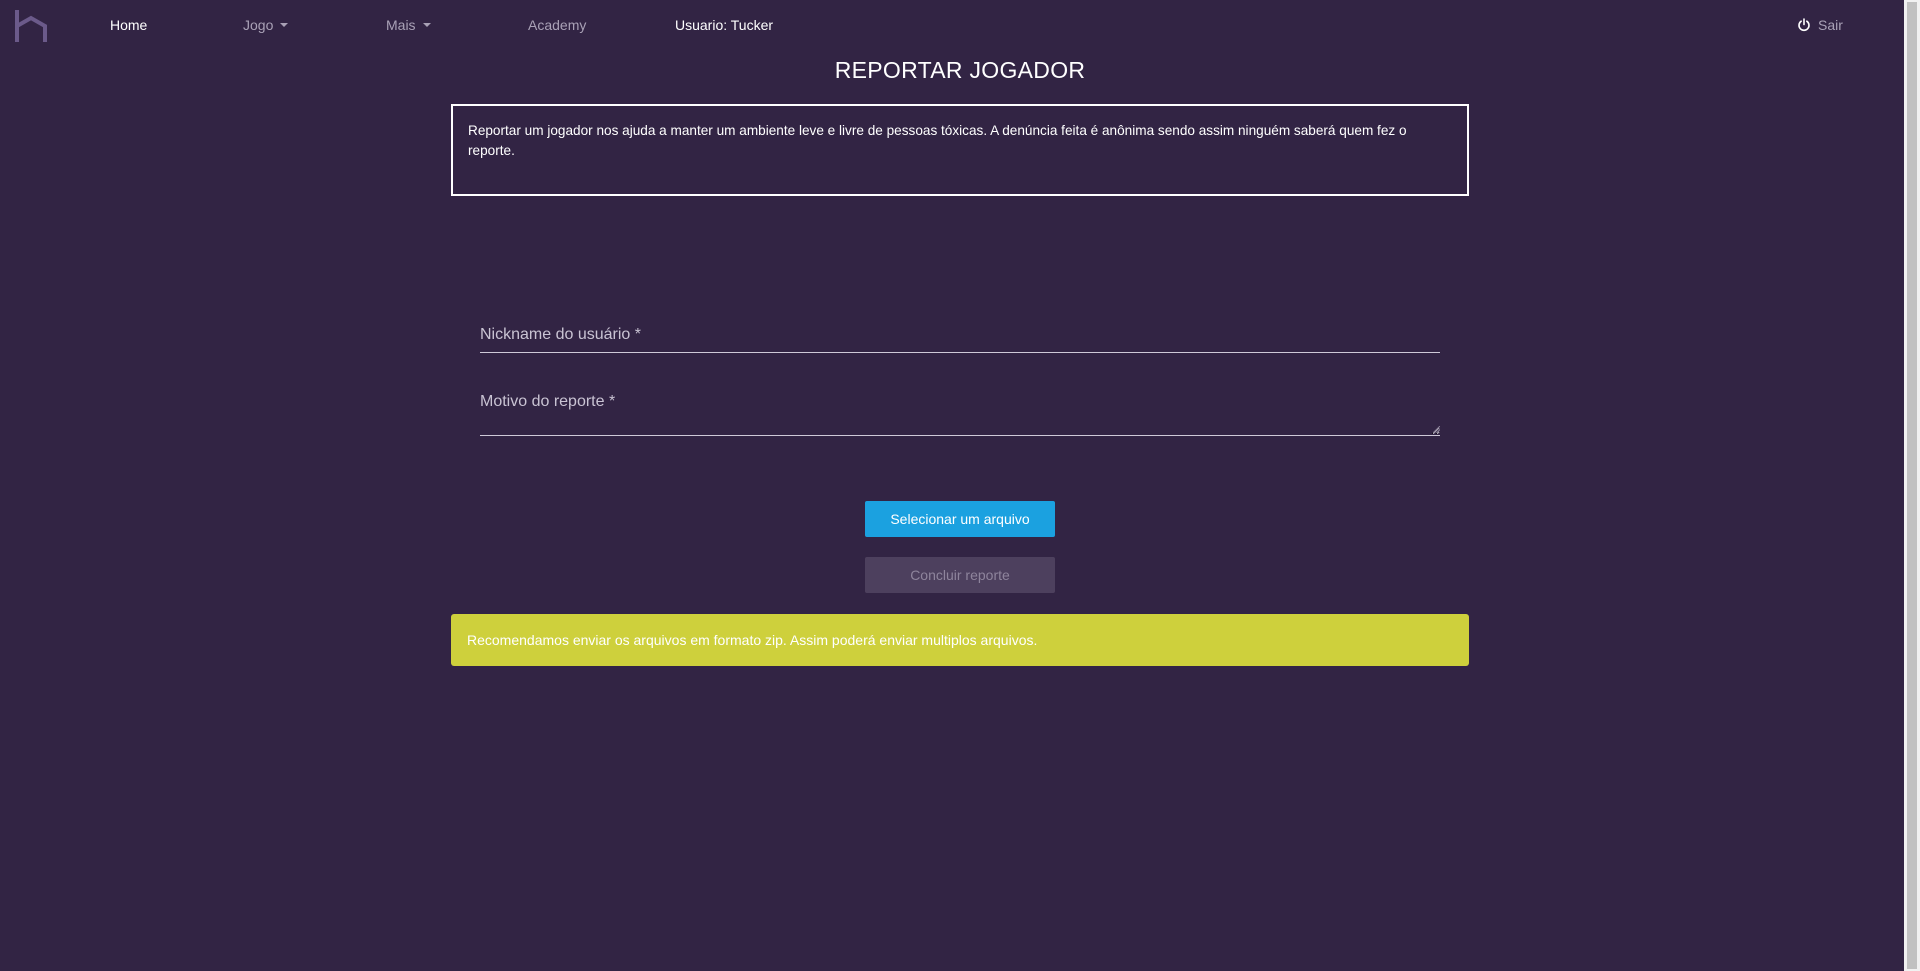  Describe the element at coordinates (1804, 25) in the screenshot. I see `power-icon` at that location.